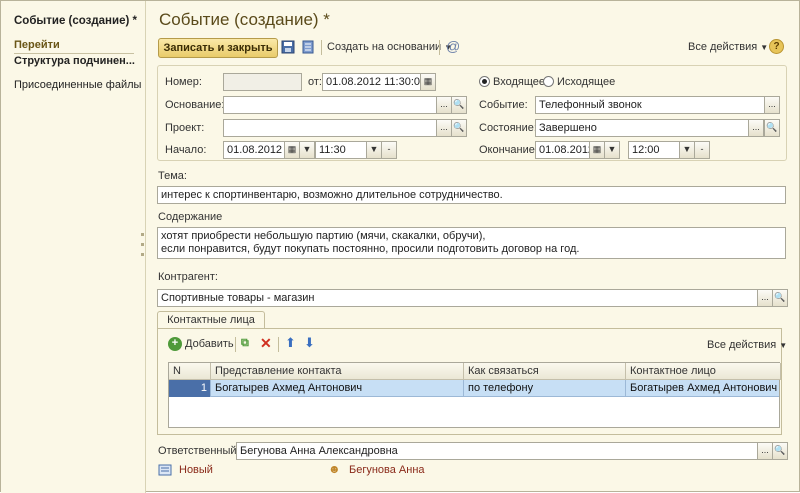 Image resolution: width=800 pixels, height=493 pixels. I want to click on status-badge: Новый, so click(196, 470).